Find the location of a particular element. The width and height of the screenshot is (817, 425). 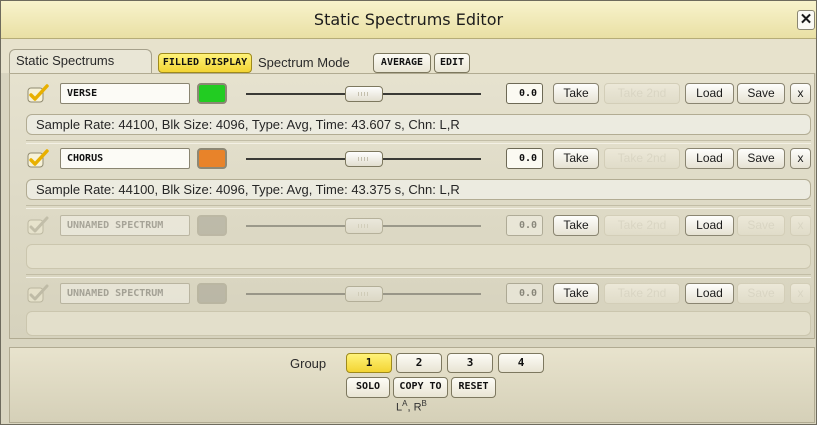

channel-routing: LA, RB is located at coordinates (411, 406).